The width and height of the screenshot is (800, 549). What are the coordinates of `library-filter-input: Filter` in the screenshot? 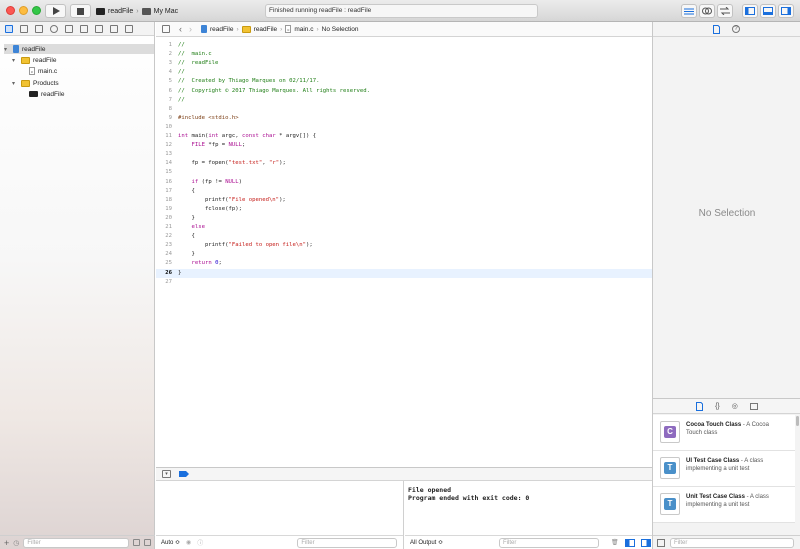 It's located at (732, 542).